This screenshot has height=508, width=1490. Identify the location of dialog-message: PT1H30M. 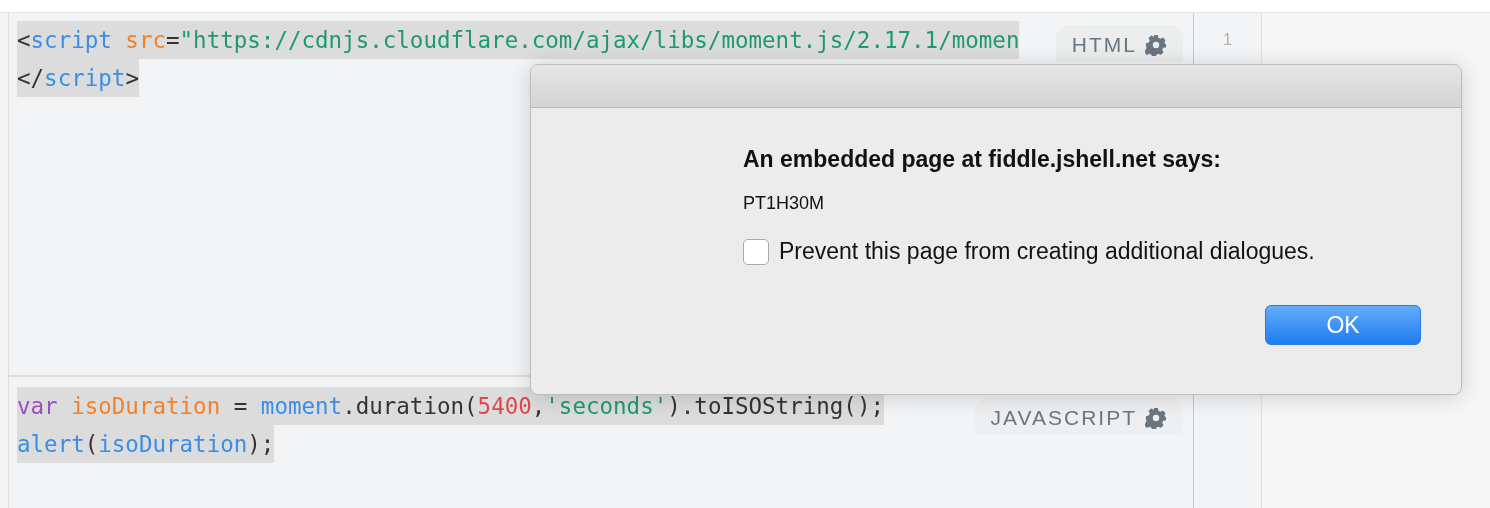
(784, 203).